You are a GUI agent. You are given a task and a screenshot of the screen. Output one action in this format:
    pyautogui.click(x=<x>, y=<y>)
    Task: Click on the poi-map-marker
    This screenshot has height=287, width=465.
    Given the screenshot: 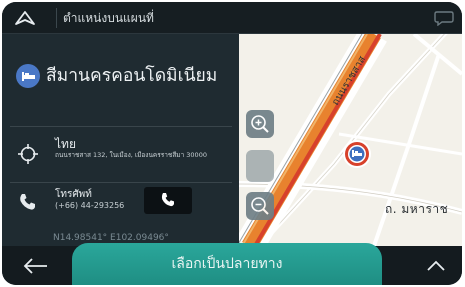 What is the action you would take?
    pyautogui.click(x=357, y=154)
    